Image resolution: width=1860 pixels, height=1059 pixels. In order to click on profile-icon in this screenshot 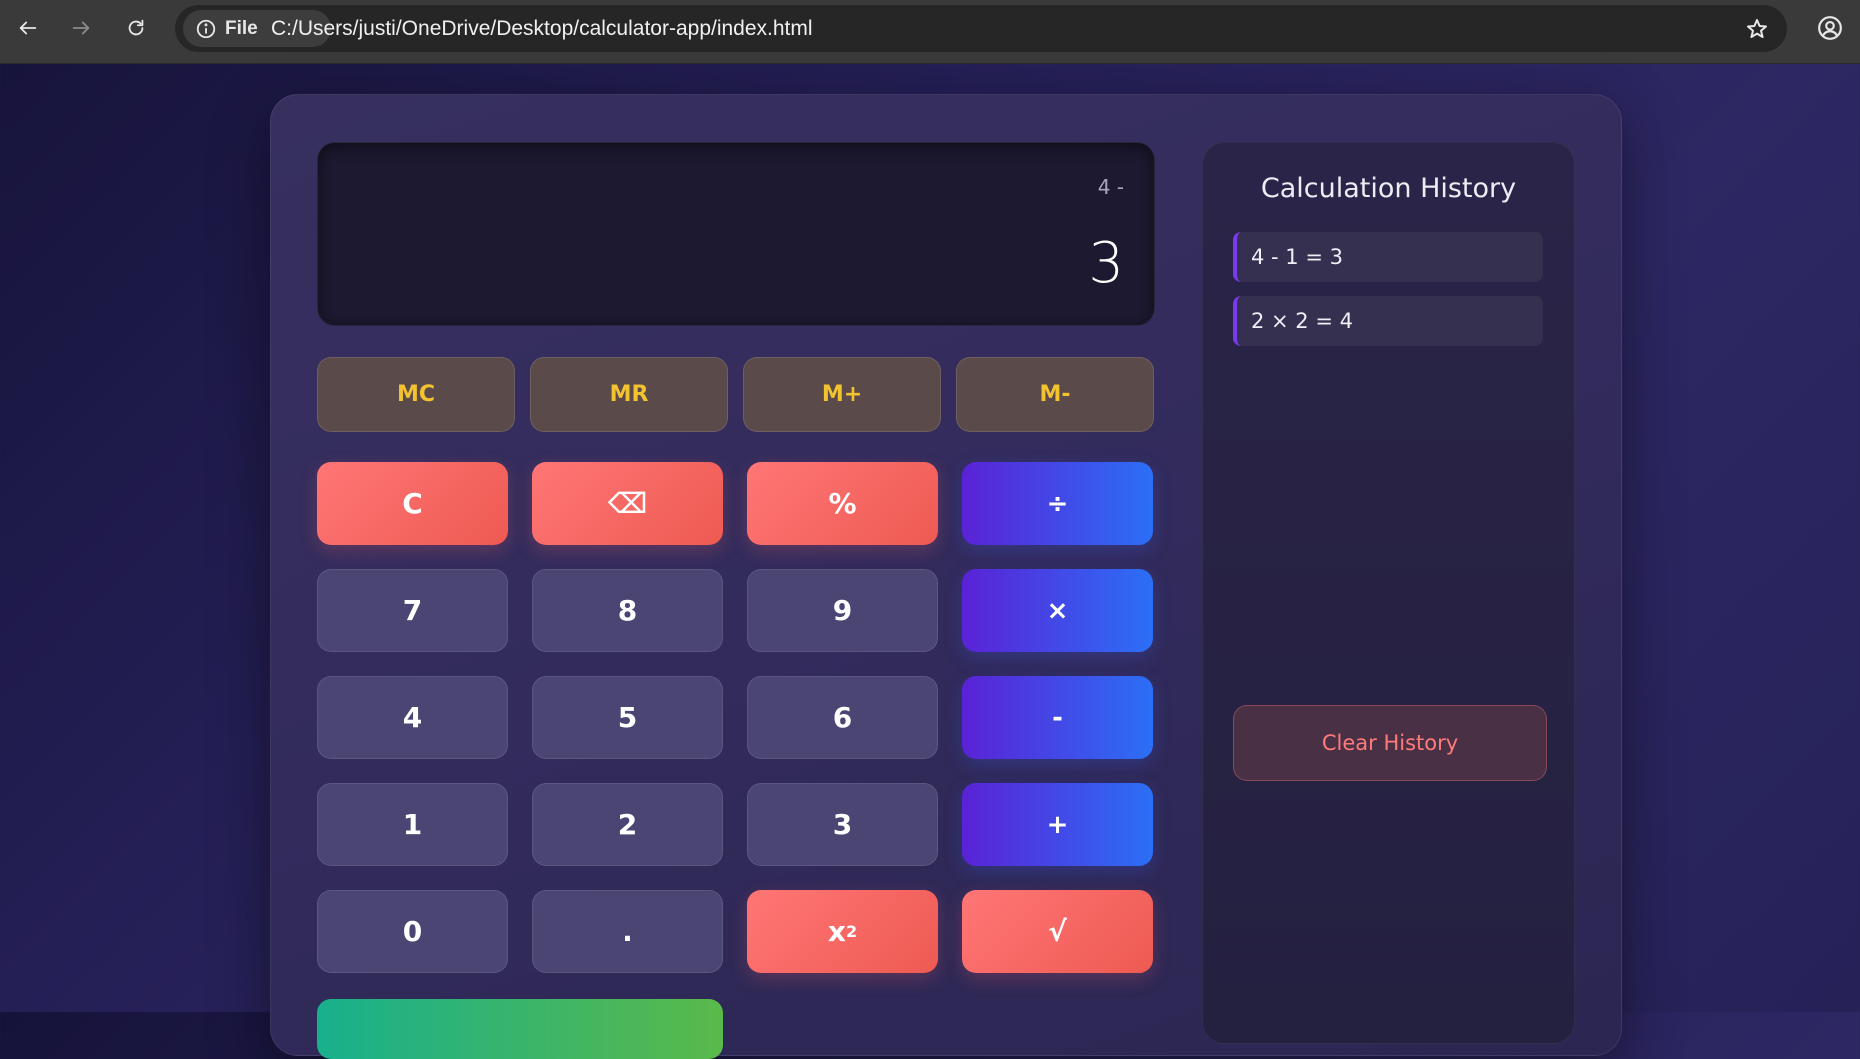, I will do `click(1830, 28)`.